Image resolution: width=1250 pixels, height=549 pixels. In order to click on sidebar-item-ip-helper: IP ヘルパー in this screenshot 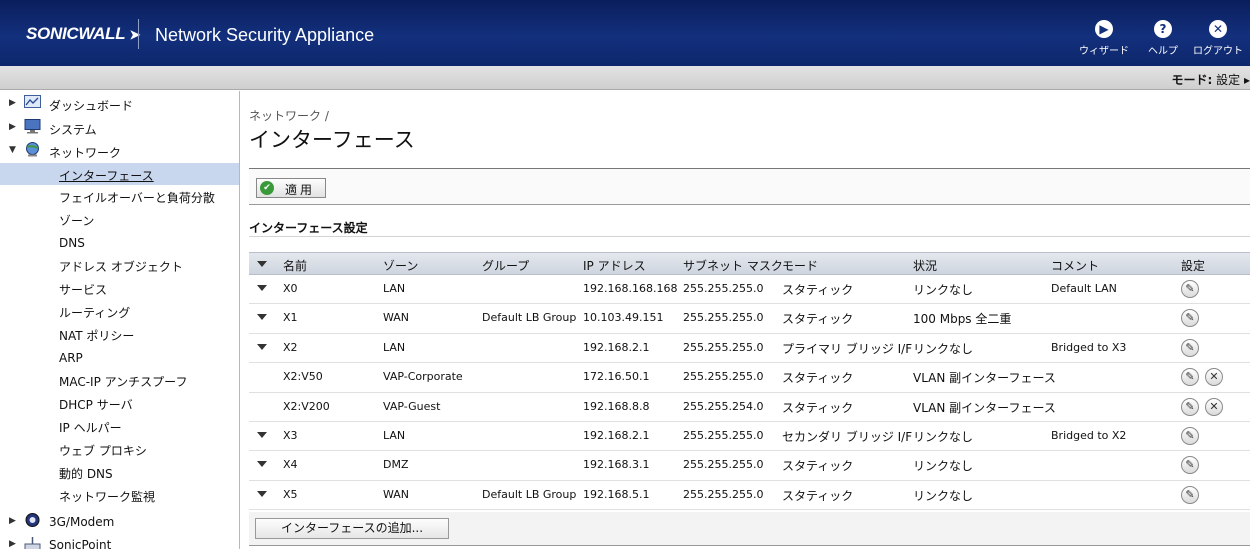, I will do `click(119, 426)`.